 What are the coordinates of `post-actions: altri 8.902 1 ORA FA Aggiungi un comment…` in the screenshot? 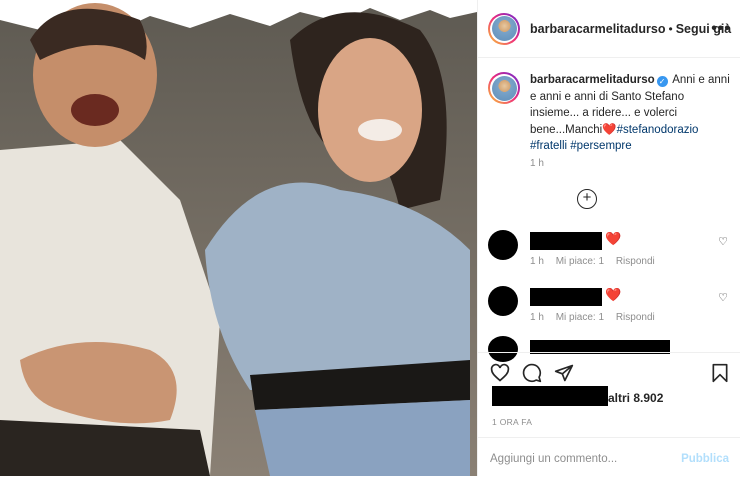 It's located at (609, 414).